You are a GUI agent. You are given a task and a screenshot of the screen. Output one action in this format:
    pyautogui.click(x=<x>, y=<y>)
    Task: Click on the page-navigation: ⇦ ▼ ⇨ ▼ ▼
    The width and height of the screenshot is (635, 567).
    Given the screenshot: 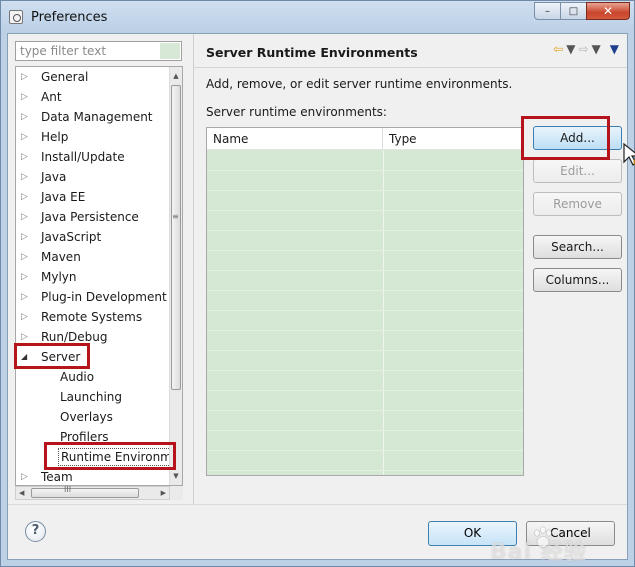 What is the action you would take?
    pyautogui.click(x=586, y=49)
    